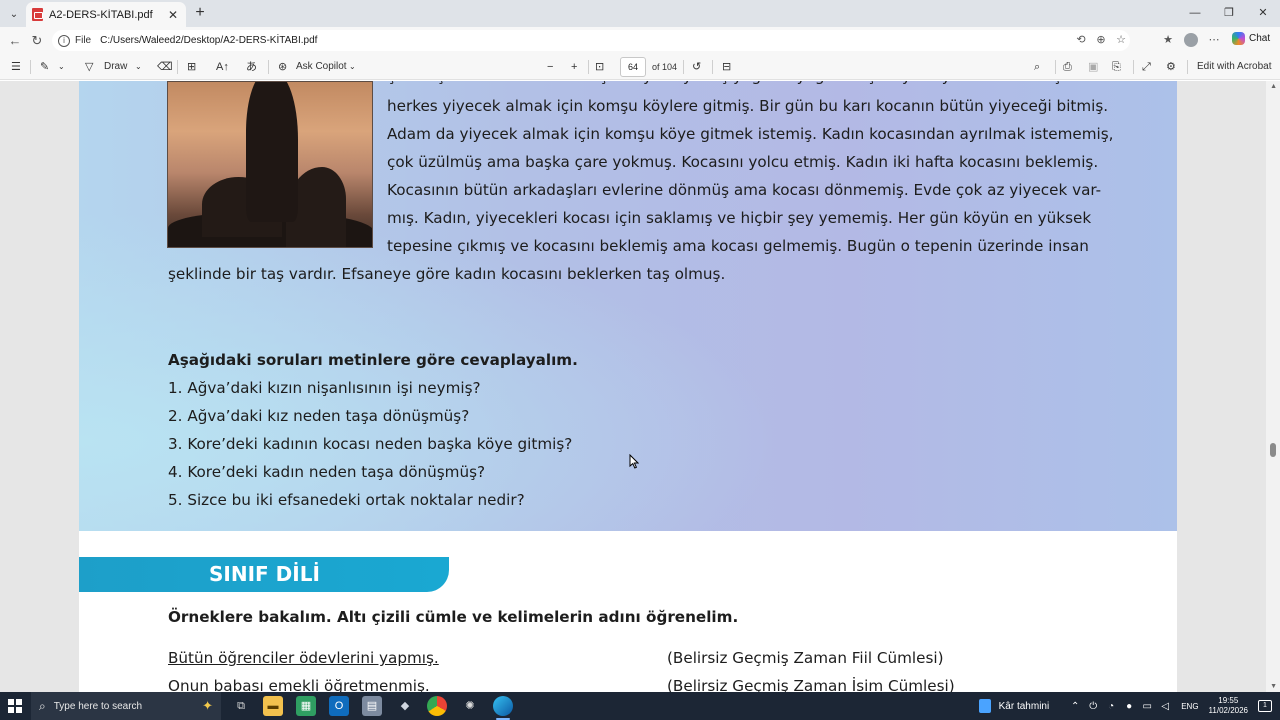 This screenshot has width=1280, height=720. Describe the element at coordinates (16, 67) in the screenshot. I see `contents-icon: ☰` at that location.